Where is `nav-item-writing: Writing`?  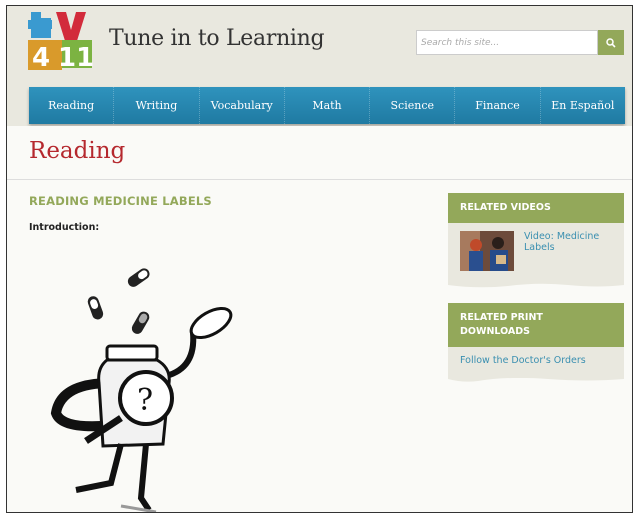 nav-item-writing: Writing is located at coordinates (157, 105).